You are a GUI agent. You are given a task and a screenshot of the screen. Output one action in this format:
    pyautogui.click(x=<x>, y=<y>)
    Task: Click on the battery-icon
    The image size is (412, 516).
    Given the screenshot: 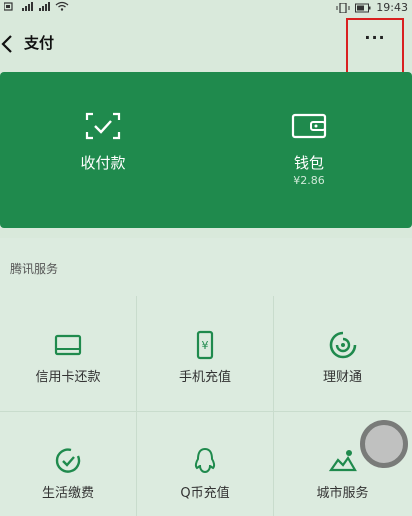 What is the action you would take?
    pyautogui.click(x=363, y=7)
    